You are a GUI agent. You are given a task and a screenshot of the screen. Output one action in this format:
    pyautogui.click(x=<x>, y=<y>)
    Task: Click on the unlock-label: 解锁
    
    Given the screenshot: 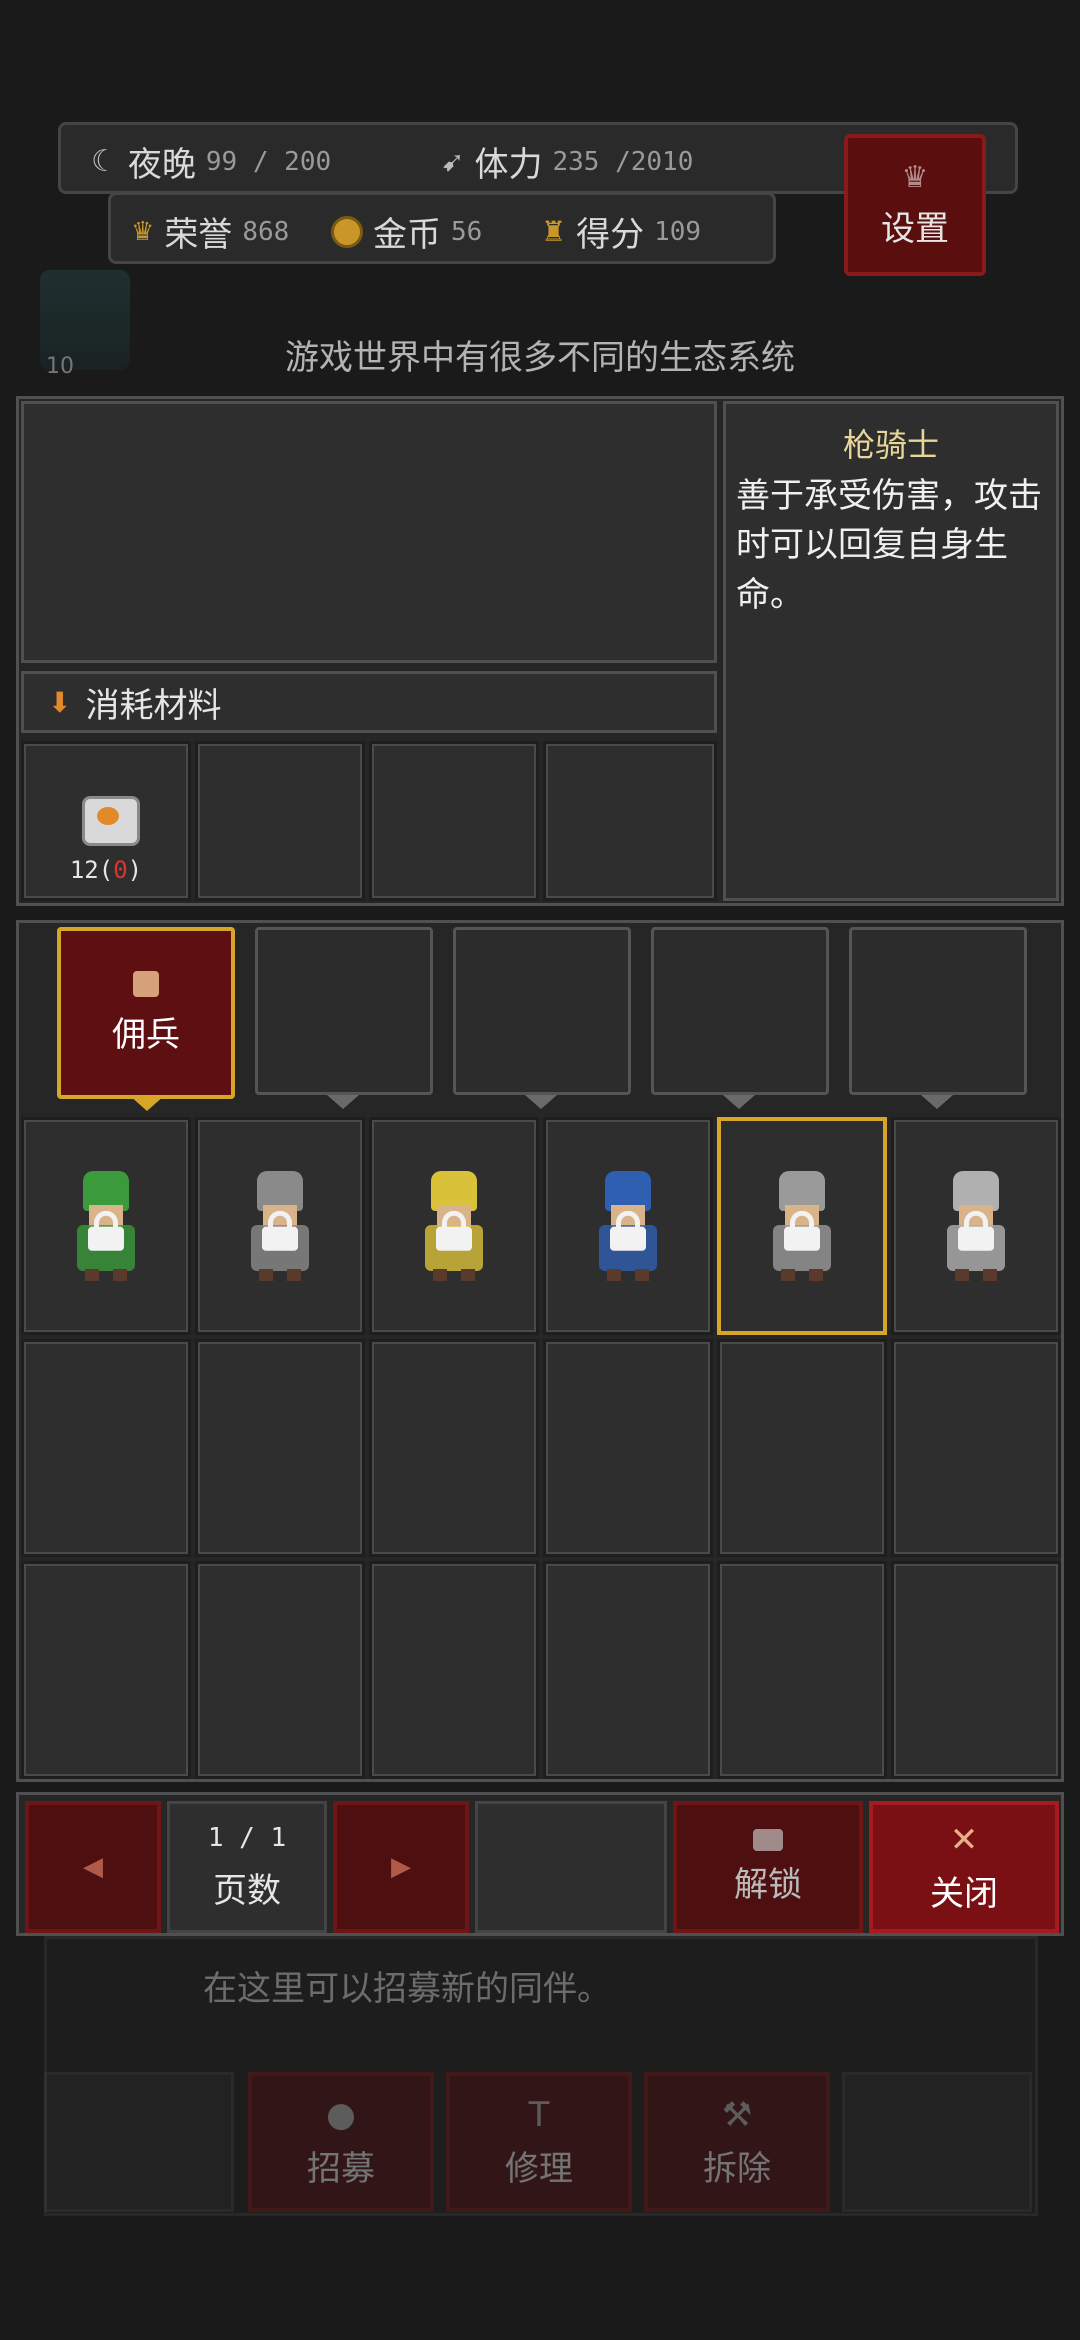 What is the action you would take?
    pyautogui.click(x=768, y=1884)
    